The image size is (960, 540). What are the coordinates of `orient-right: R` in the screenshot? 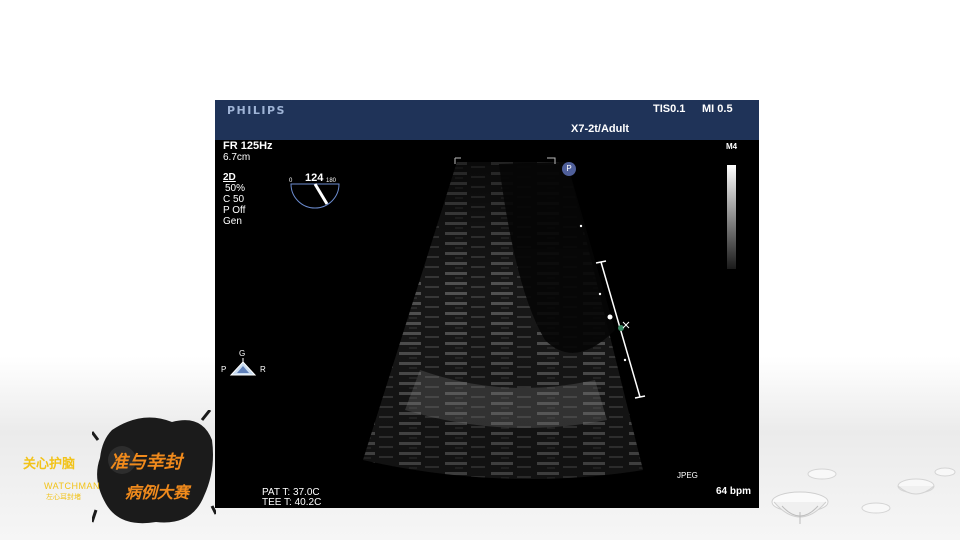 It's located at (263, 369).